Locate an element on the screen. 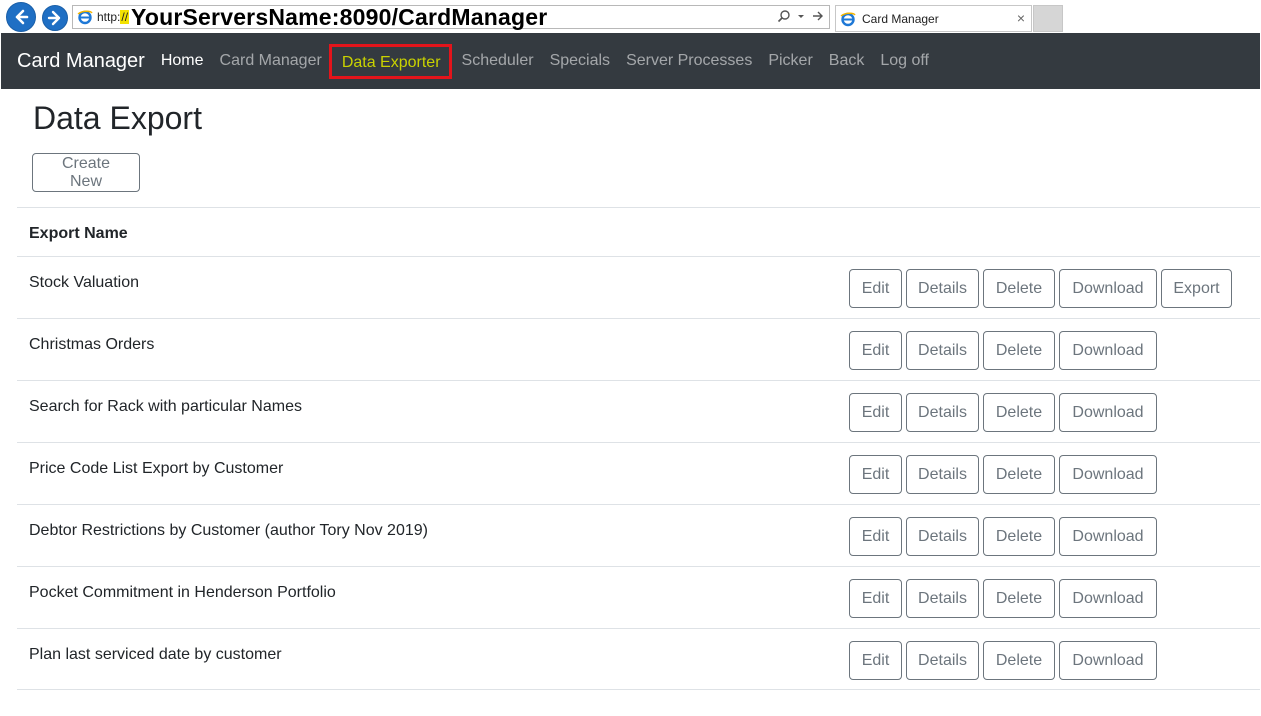 This screenshot has width=1261, height=716. arrow-left-icon is located at coordinates (22, 17).